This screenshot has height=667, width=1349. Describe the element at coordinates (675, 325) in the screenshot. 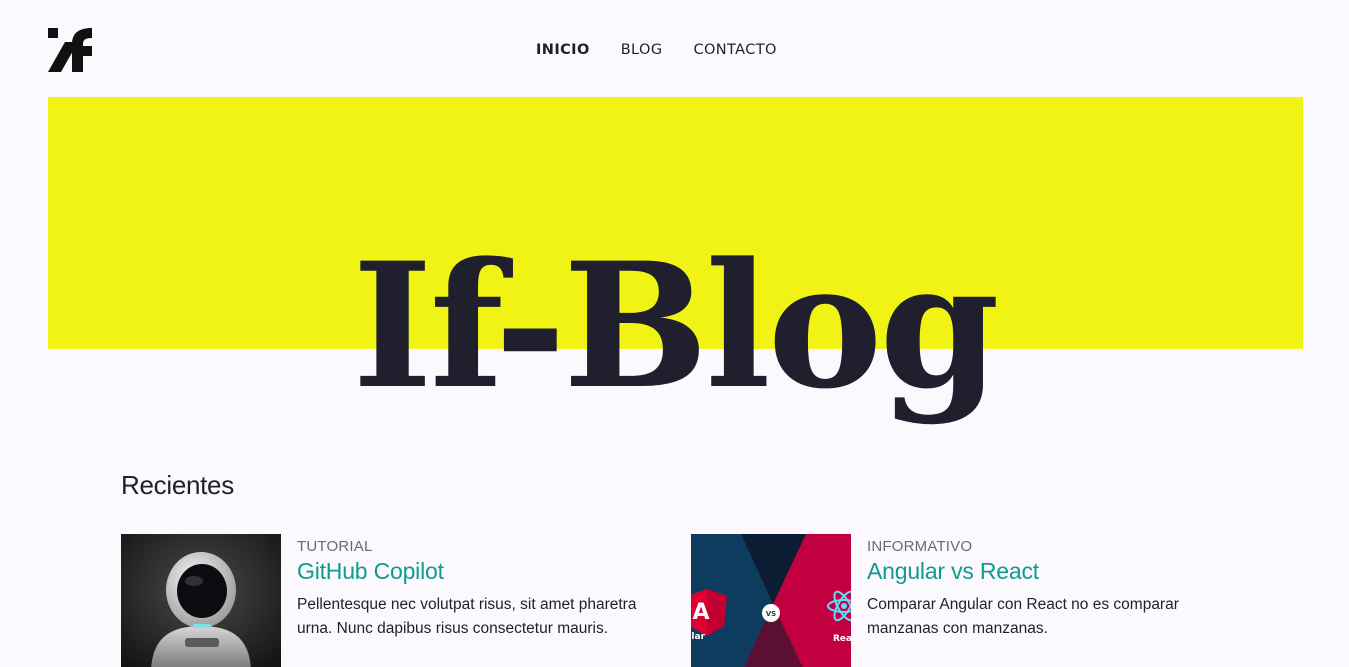

I see `hero-title: If-Blog` at that location.